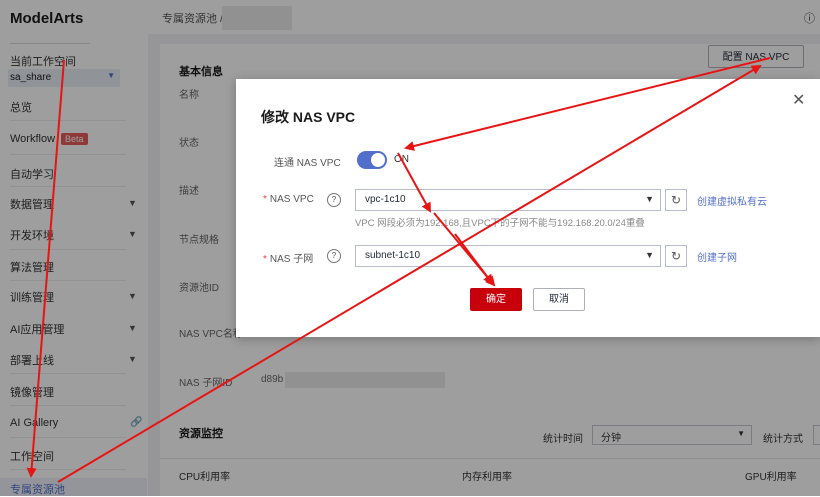  Describe the element at coordinates (401, 159) in the screenshot. I see `toggle-state-text: ON` at that location.